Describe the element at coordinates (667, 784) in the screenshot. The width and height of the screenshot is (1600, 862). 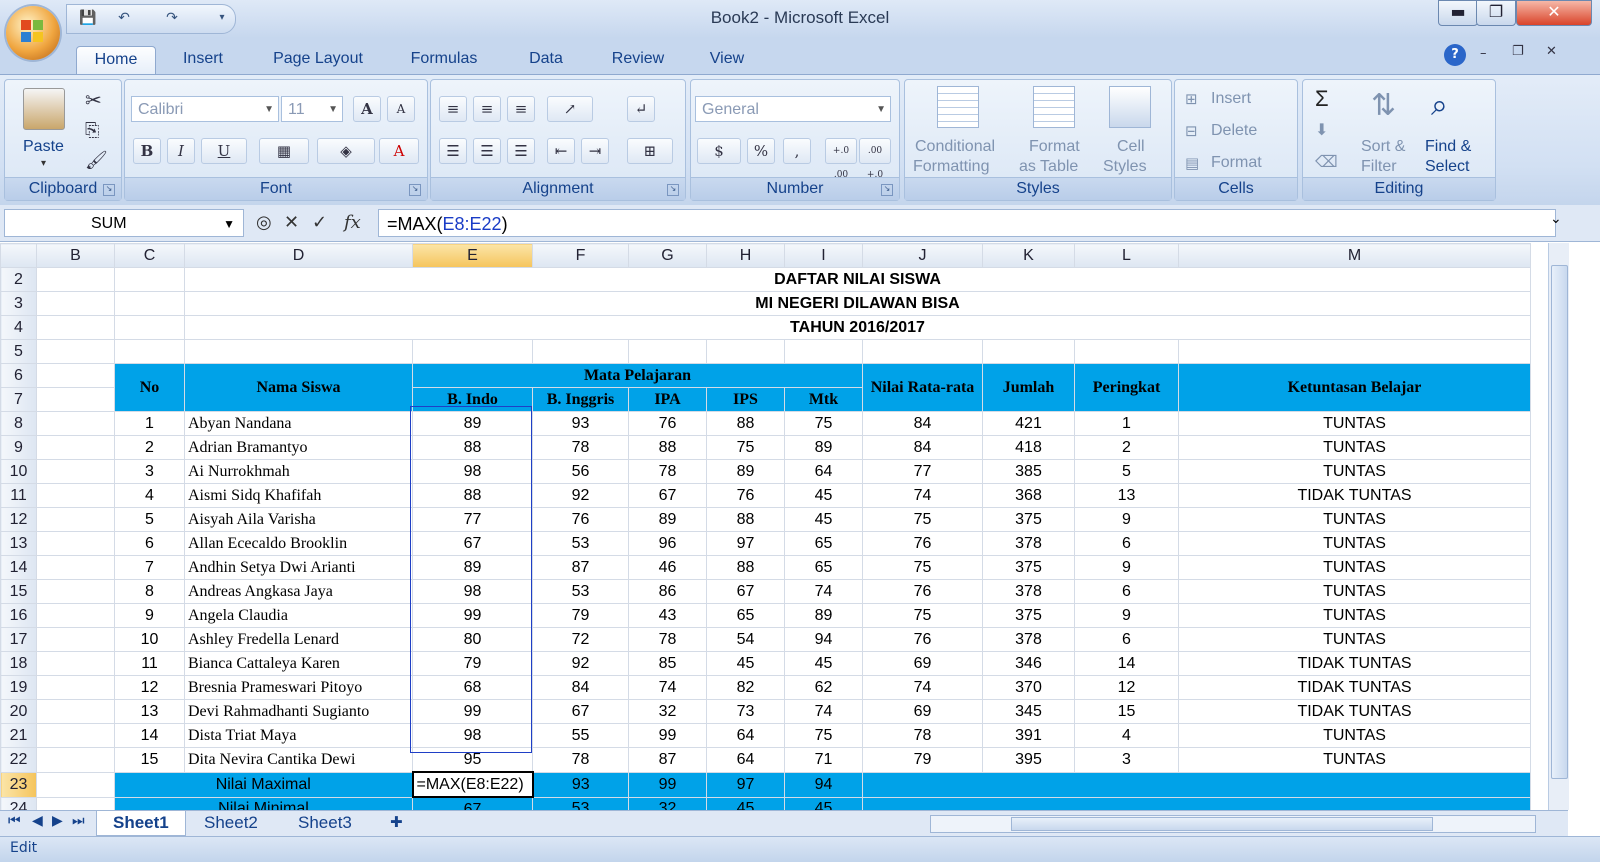
I see `summary-value: 99` at that location.